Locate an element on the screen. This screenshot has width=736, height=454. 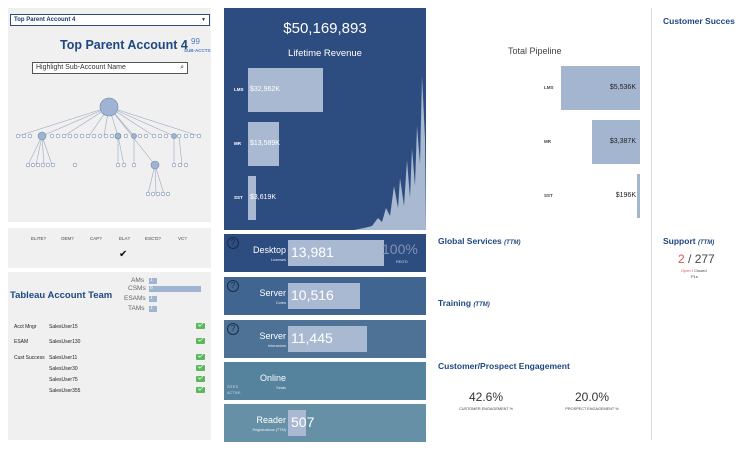
lifetime-revenue-label: Lifetime Revenue is located at coordinates (325, 53).